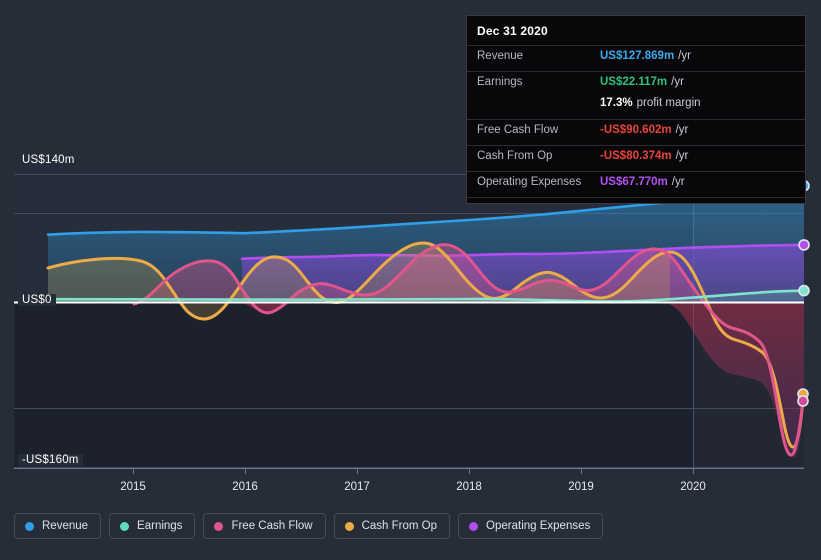 The image size is (821, 560). What do you see at coordinates (804, 290) in the screenshot?
I see `earnings-endpoint-dot` at bounding box center [804, 290].